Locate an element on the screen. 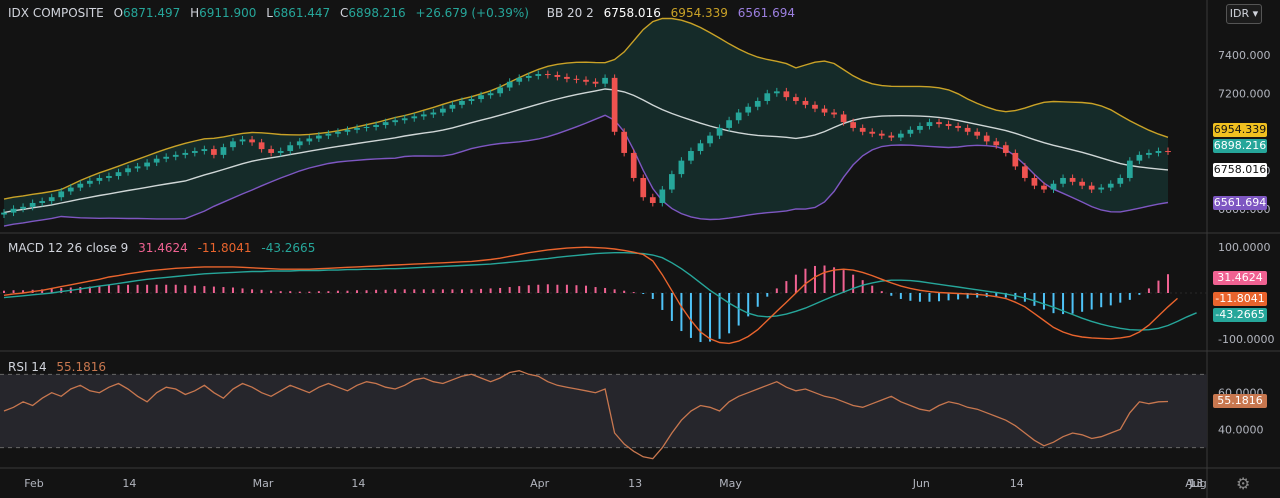  high-value: 6911.900 is located at coordinates (228, 13).